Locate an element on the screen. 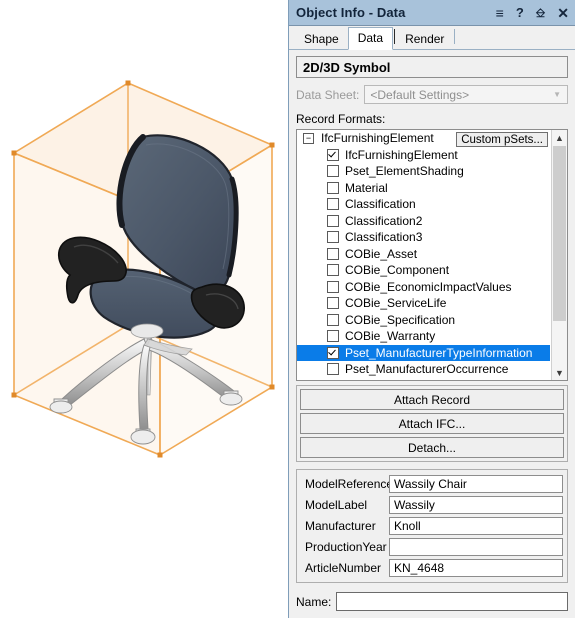  list-item: Material is located at coordinates (423, 188).